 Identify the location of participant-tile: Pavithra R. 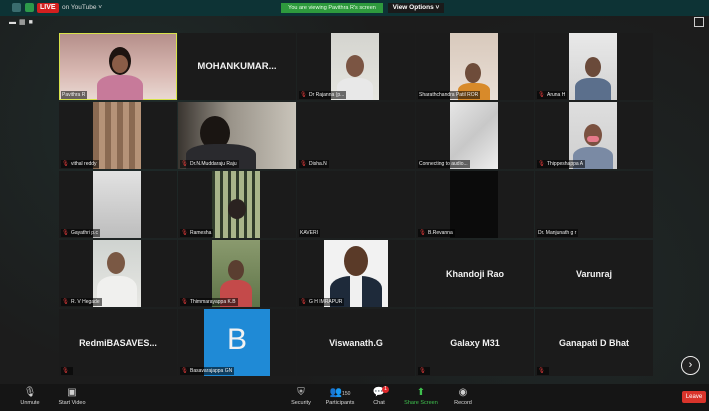
(118, 66).